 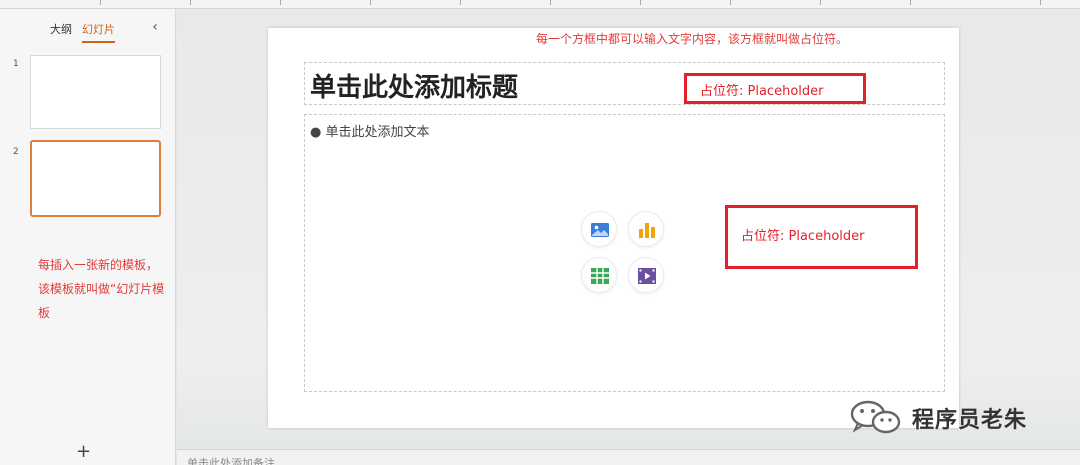 What do you see at coordinates (370, 132) in the screenshot?
I see `body-placeholder-text: ● 单击此处添加文本` at bounding box center [370, 132].